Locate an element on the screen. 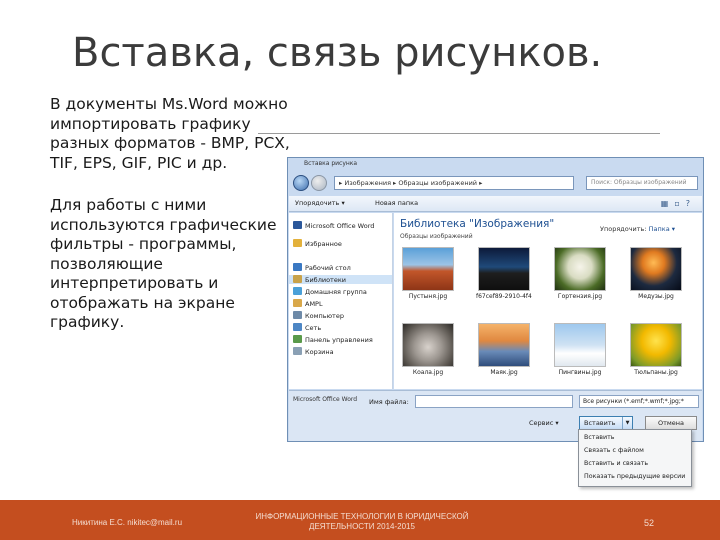 This screenshot has height=540, width=720. text-line: фильтры - программы, is located at coordinates (143, 244).